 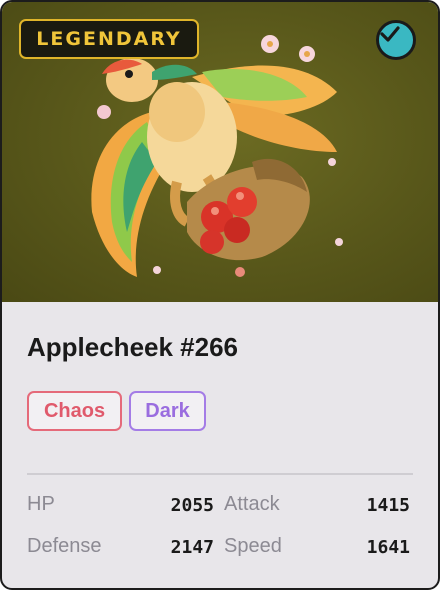 I want to click on verified-badge, so click(x=396, y=40).